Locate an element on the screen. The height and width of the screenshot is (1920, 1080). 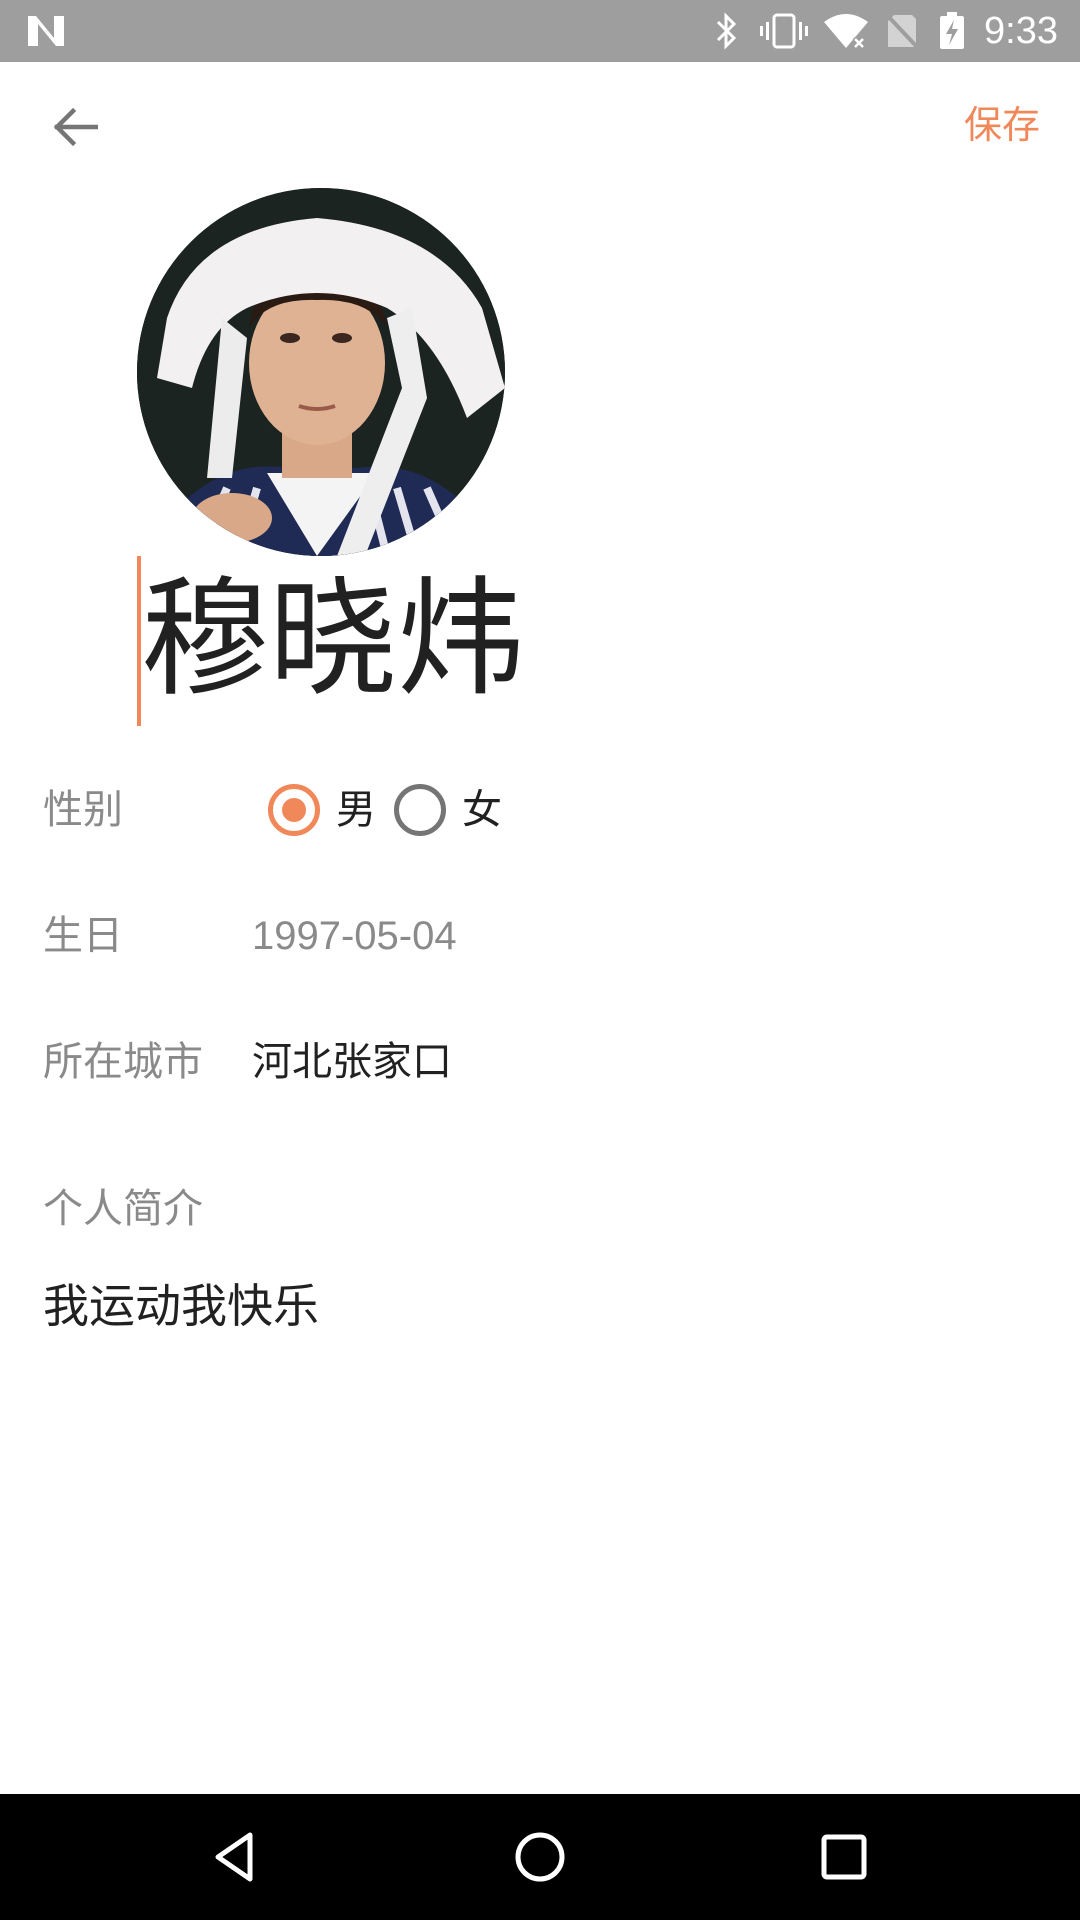
arrow-left-icon is located at coordinates (75, 127).